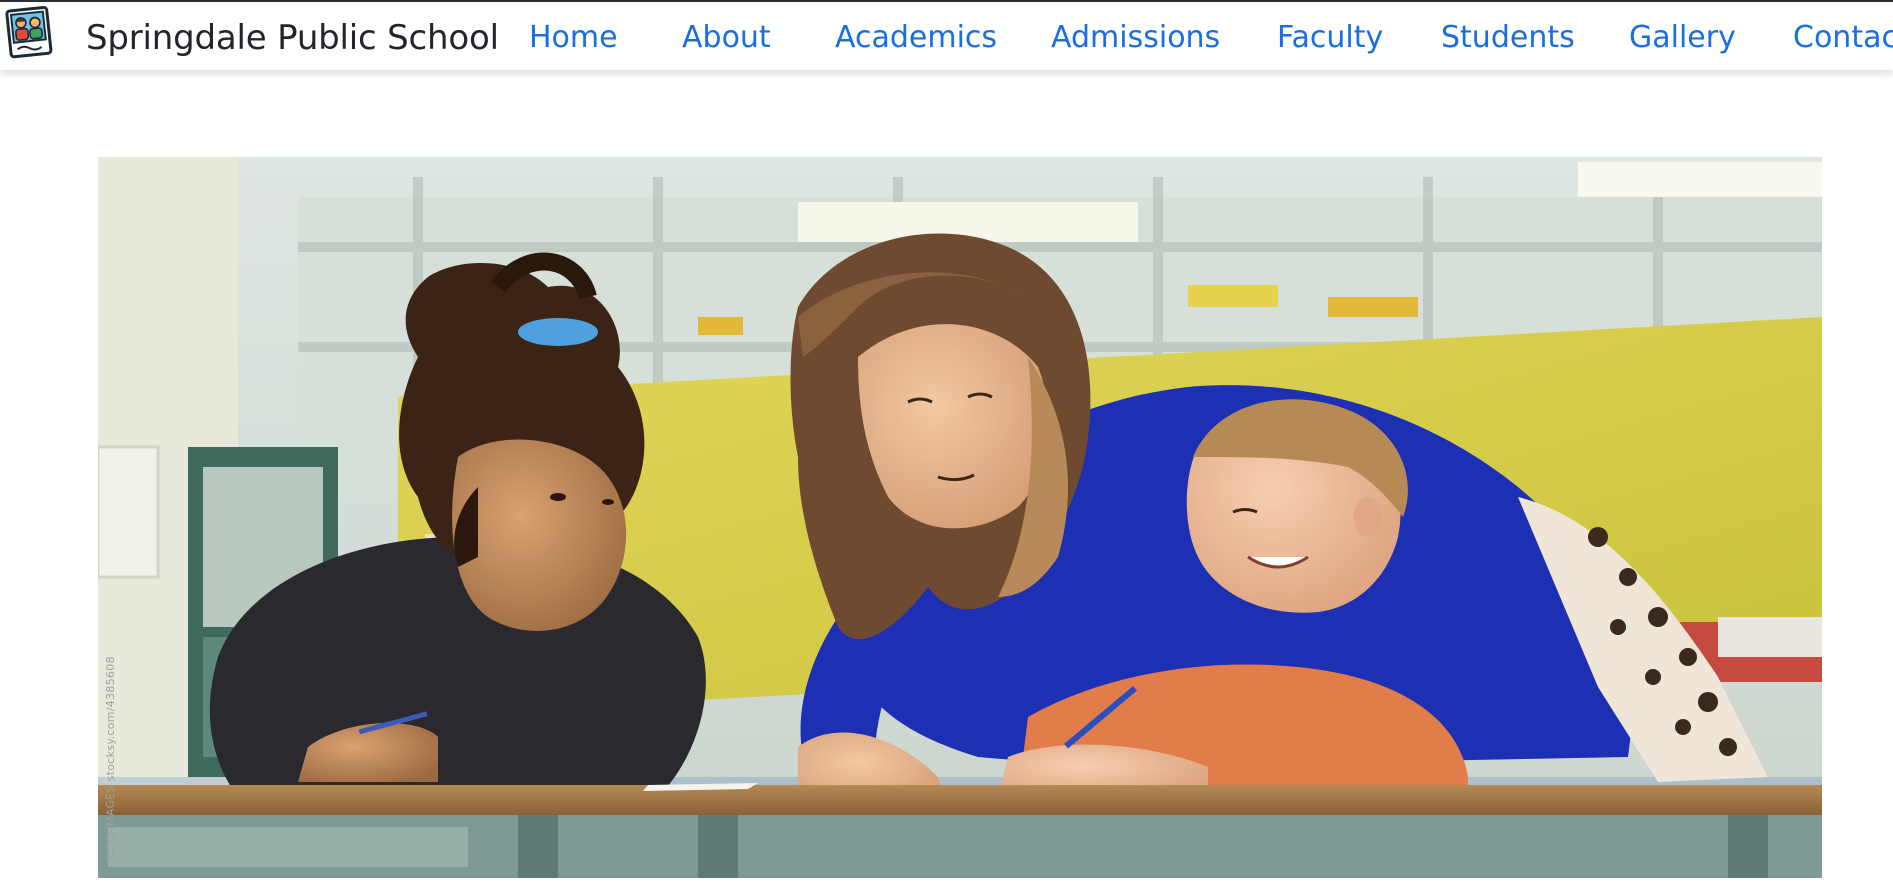  Describe the element at coordinates (110, 759) in the screenshot. I see `photo-credit: ALTO IMAGES stocksy.com/4385608` at that location.